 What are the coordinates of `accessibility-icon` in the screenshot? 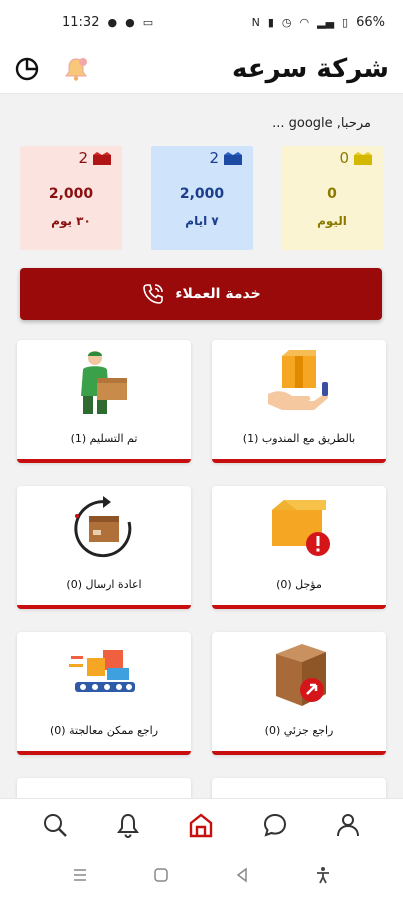 It's located at (323, 875).